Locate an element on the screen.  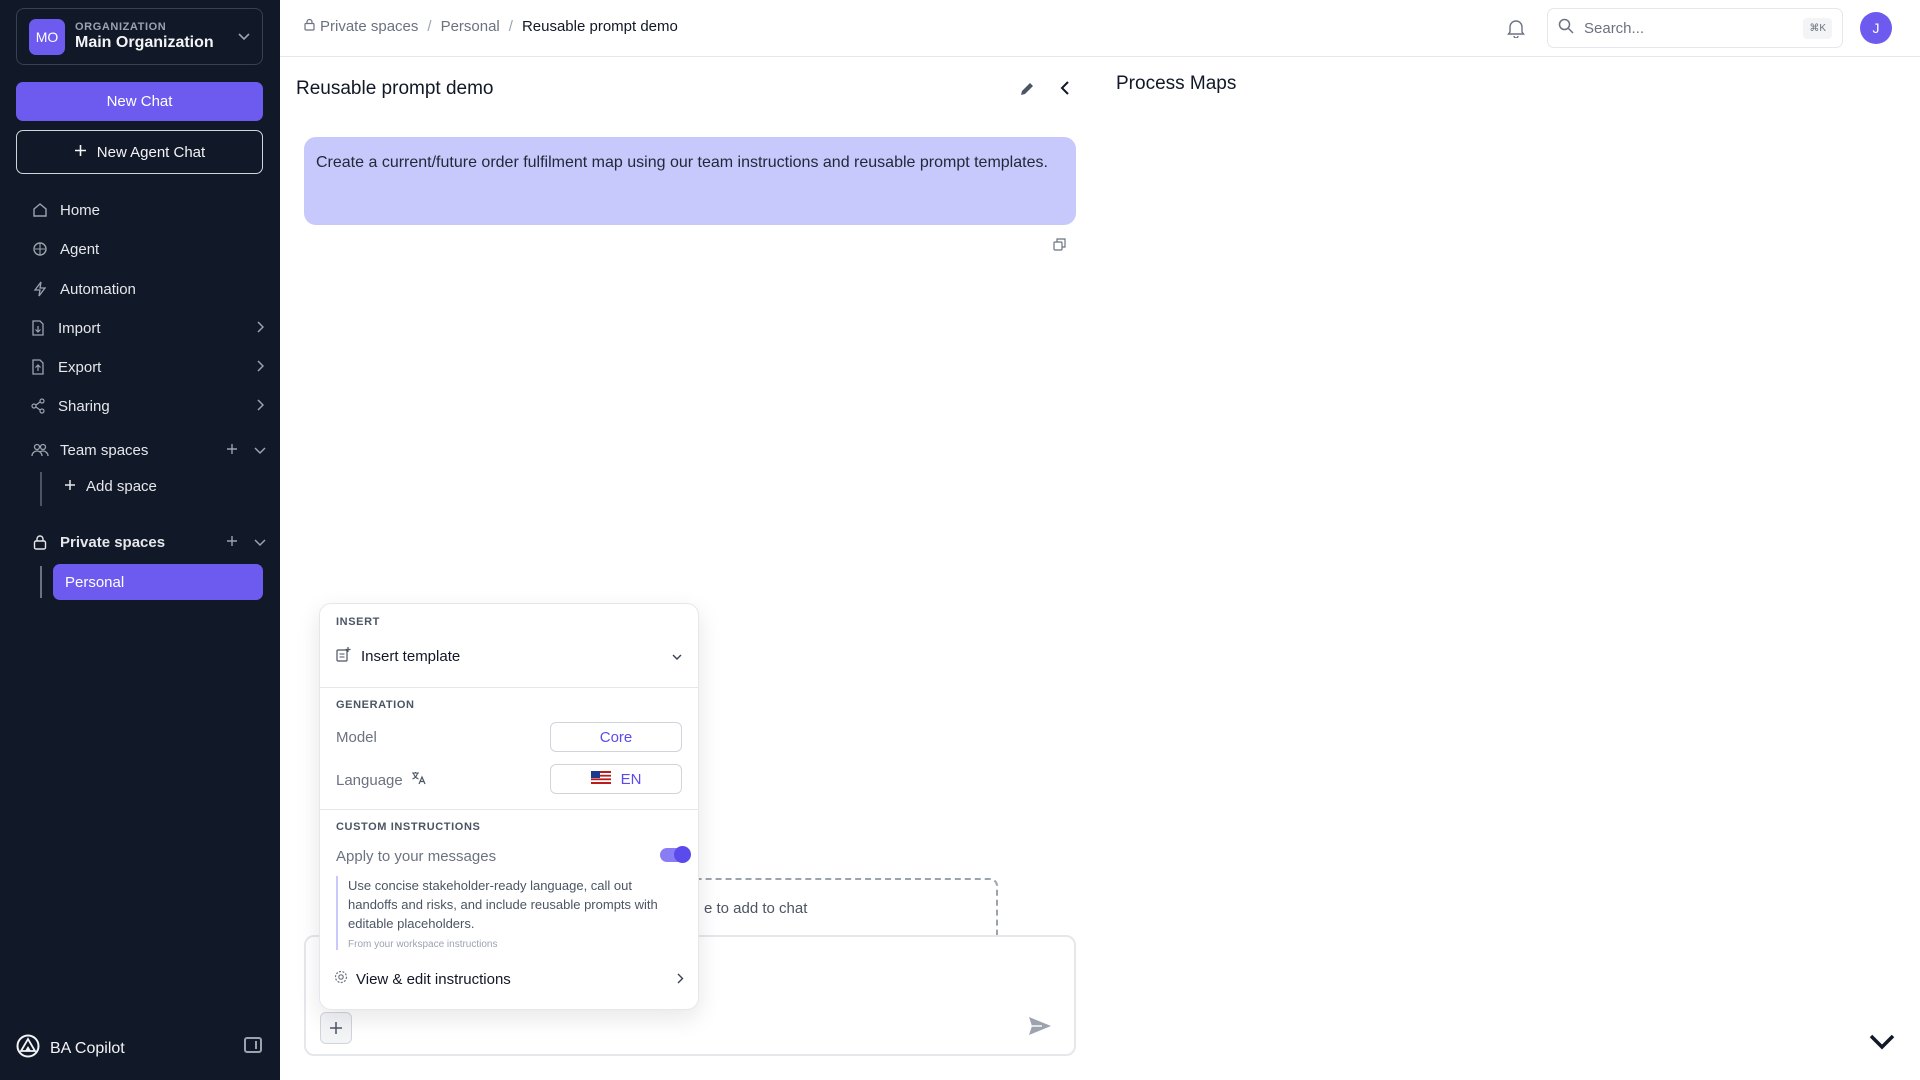
model-select-button: Core is located at coordinates (616, 737).